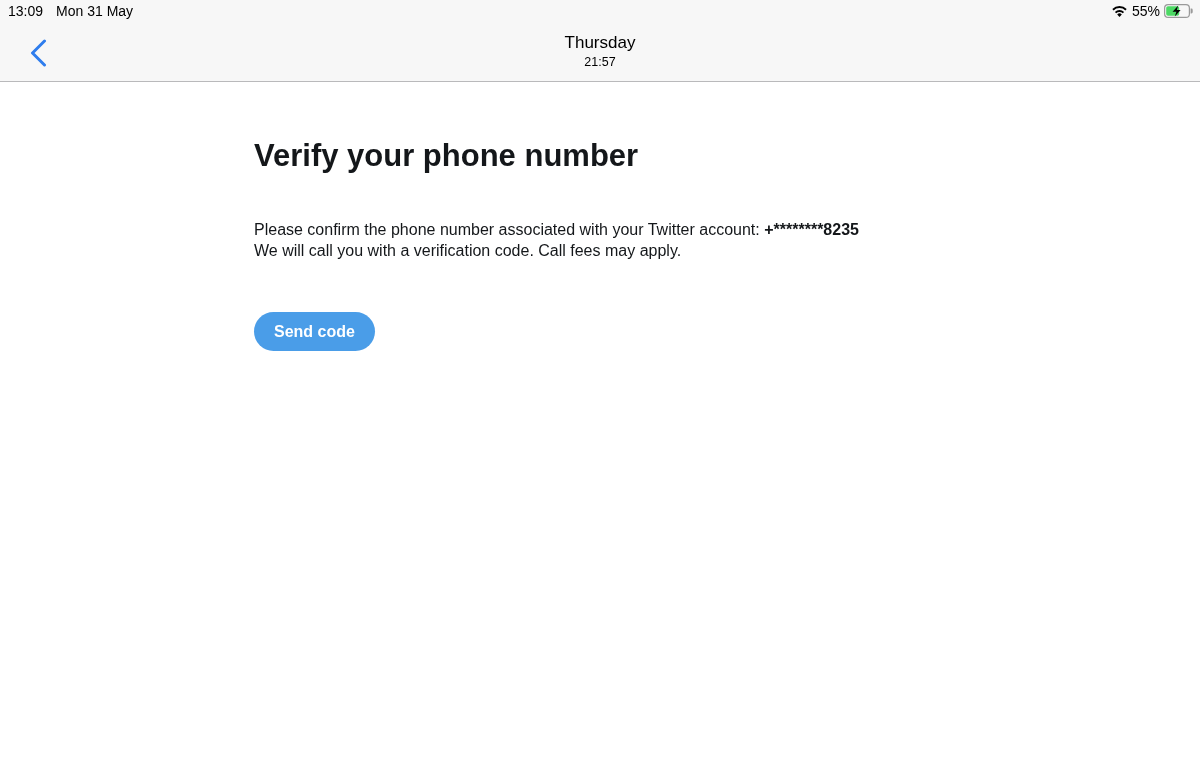 The width and height of the screenshot is (1200, 765). I want to click on call-notice: We will call you with a verification code. Call fees may apply., so click(468, 251).